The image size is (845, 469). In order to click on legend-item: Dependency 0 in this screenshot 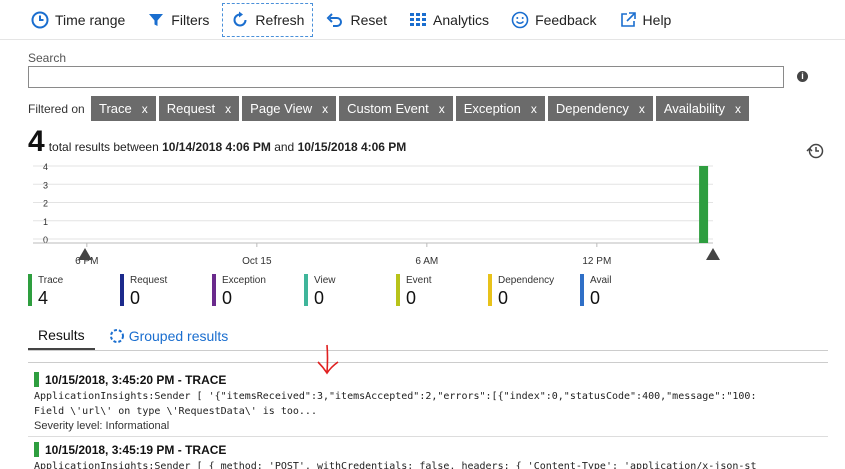, I will do `click(530, 291)`.